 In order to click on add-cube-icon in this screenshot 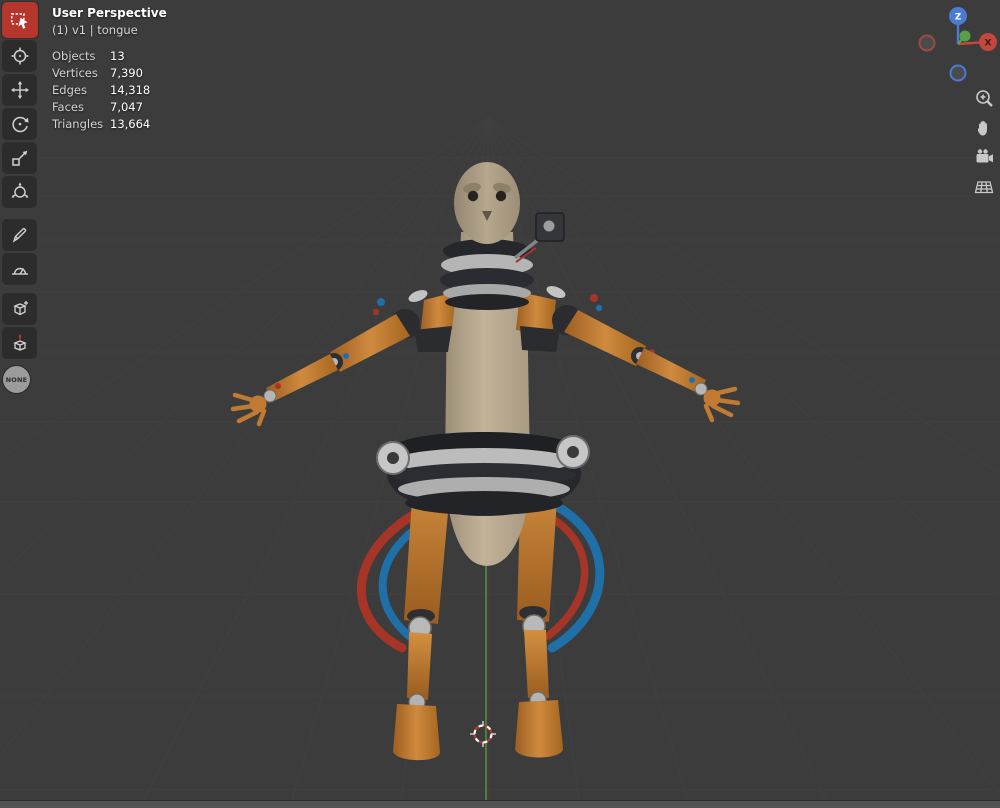, I will do `click(20, 308)`.